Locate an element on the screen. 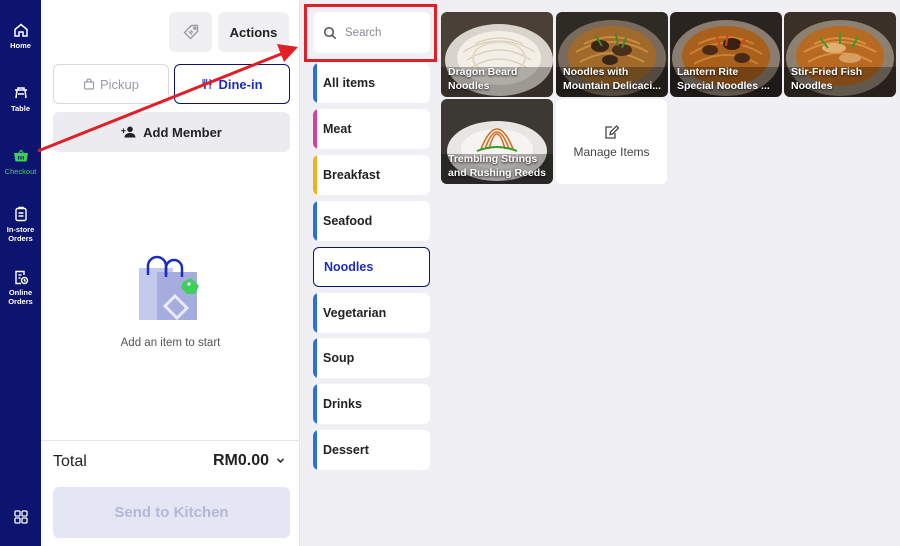 This screenshot has height=546, width=900. category-label: Breakfast is located at coordinates (351, 175).